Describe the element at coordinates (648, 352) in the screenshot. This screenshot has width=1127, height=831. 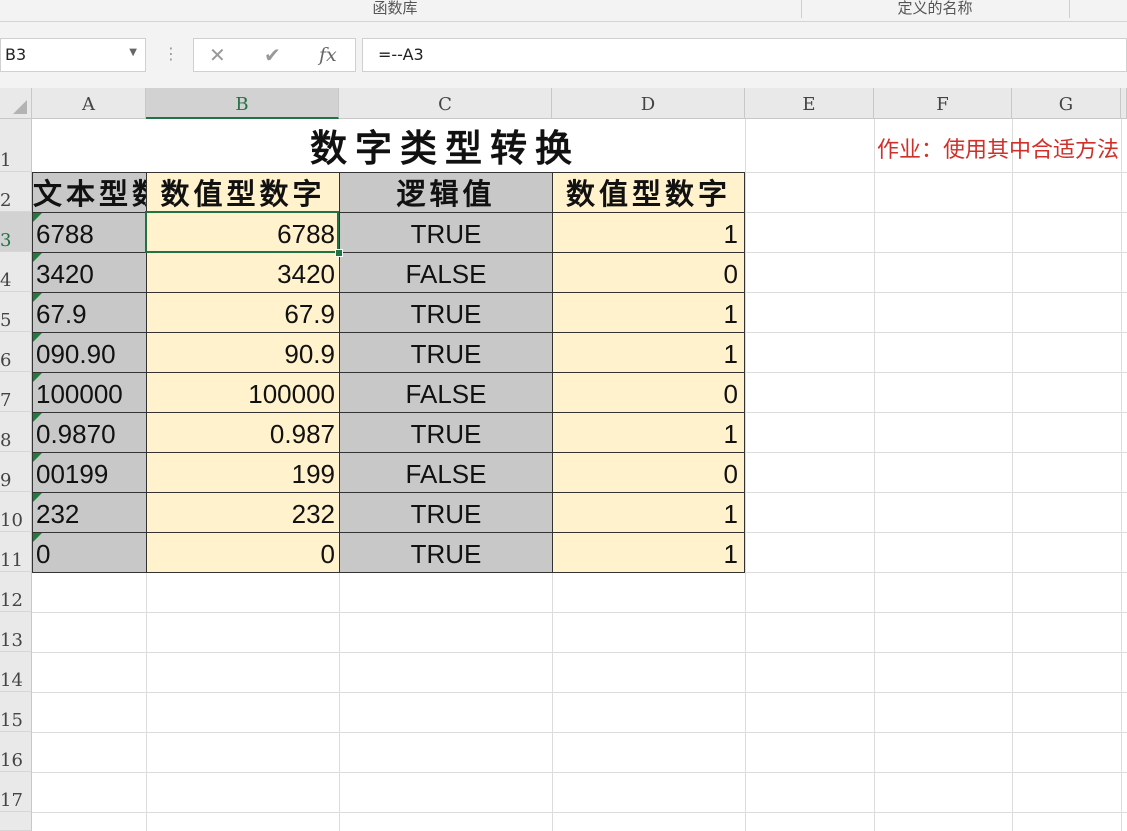
I see `cell-d6: 1` at that location.